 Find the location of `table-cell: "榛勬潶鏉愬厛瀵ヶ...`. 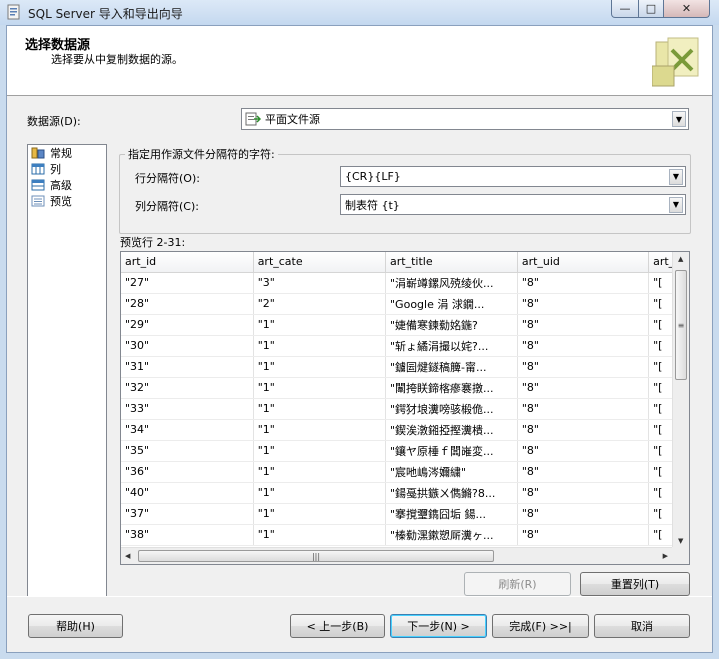

table-cell: "榛勬潶鏉愬厛瀵ヶ... is located at coordinates (451, 535).